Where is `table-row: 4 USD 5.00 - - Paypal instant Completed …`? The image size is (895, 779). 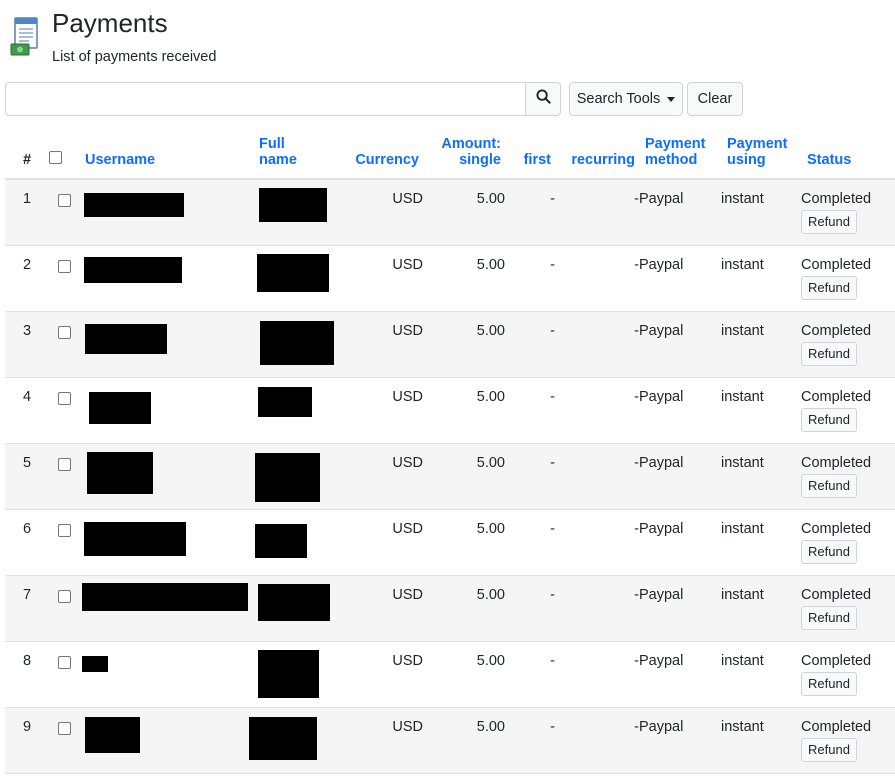
table-row: 4 USD 5.00 - - Paypal instant Completed … is located at coordinates (450, 410).